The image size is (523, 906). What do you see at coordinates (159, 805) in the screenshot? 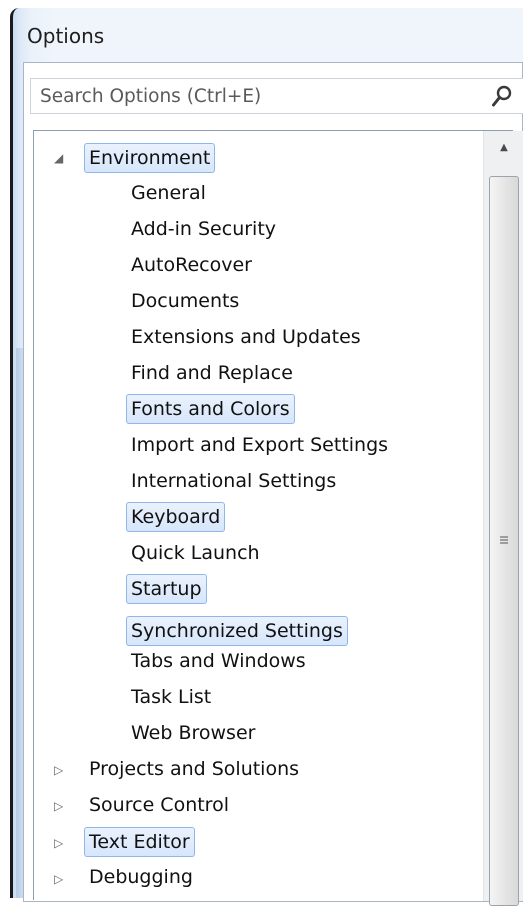
I see `tree-item-source-control: Source Control` at bounding box center [159, 805].